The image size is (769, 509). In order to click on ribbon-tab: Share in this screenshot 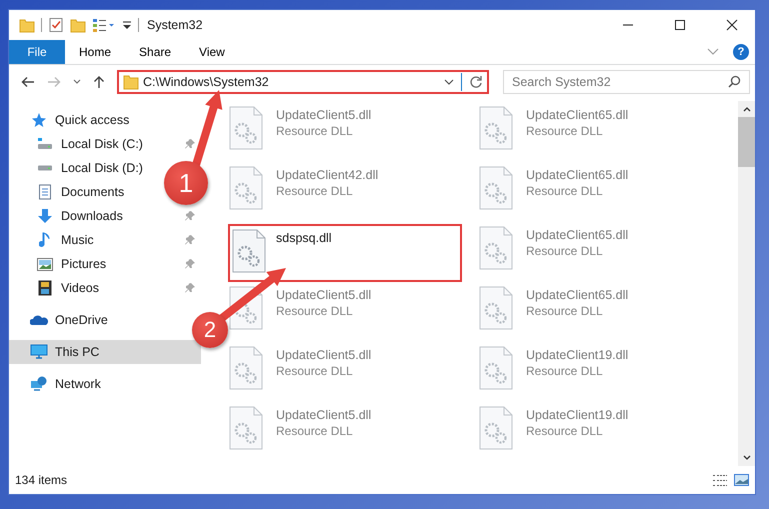, I will do `click(155, 52)`.